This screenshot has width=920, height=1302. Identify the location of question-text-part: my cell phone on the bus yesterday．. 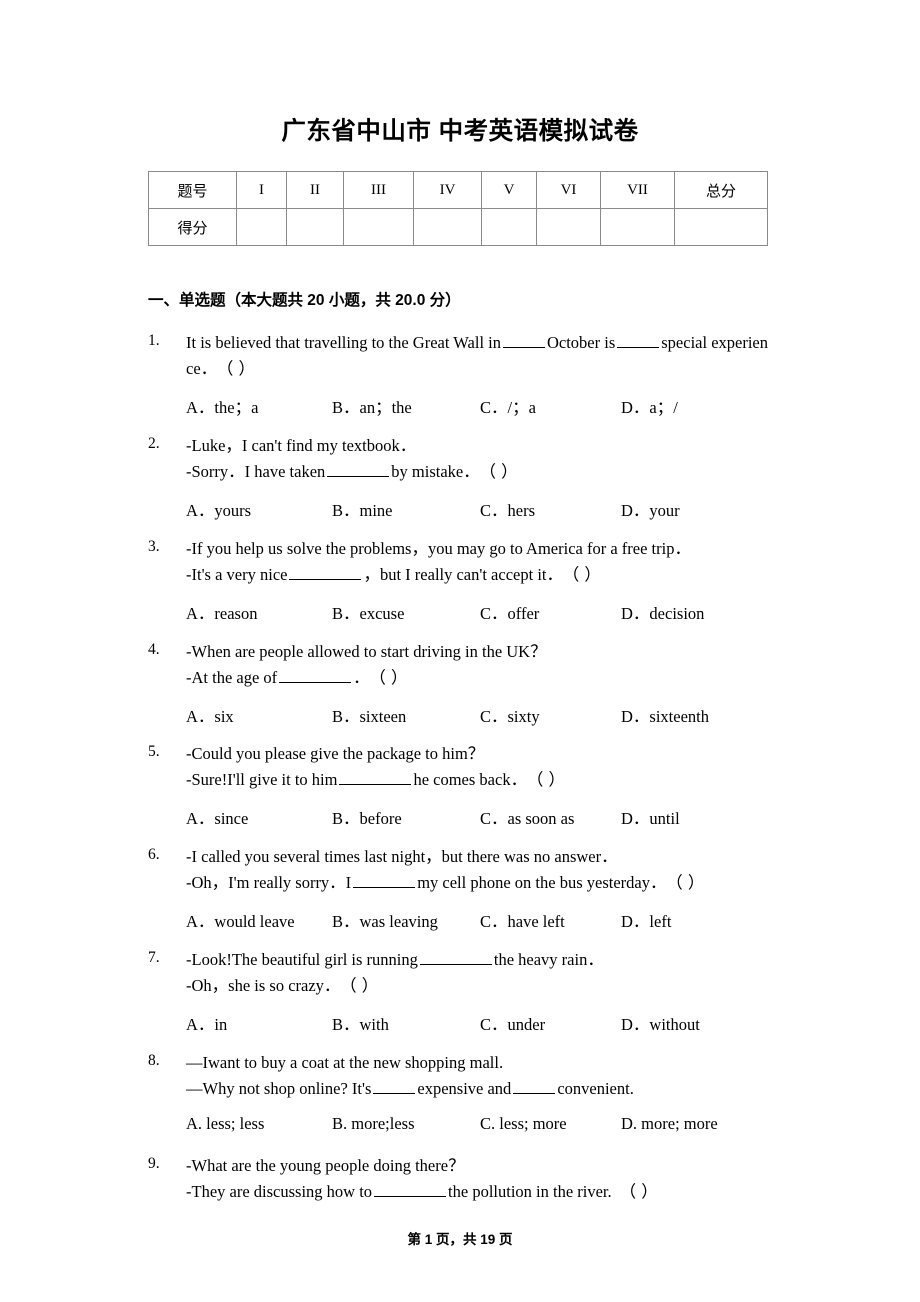
(542, 882).